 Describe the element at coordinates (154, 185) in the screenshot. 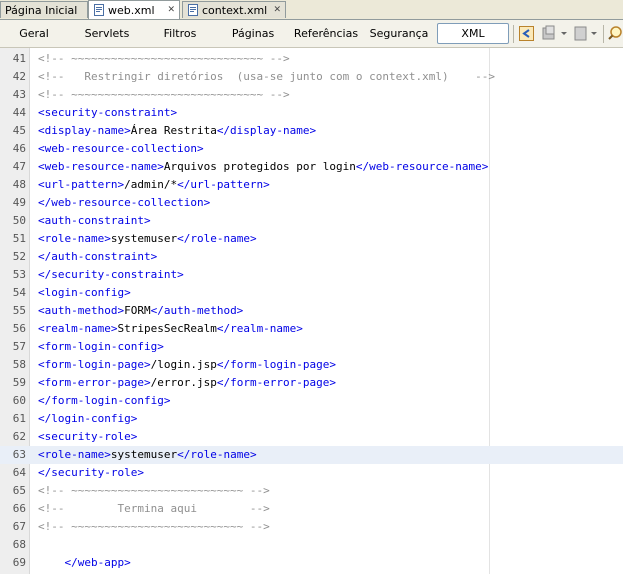

I see `code-text: <url-pattern>/admin/*</url-pattern>` at that location.